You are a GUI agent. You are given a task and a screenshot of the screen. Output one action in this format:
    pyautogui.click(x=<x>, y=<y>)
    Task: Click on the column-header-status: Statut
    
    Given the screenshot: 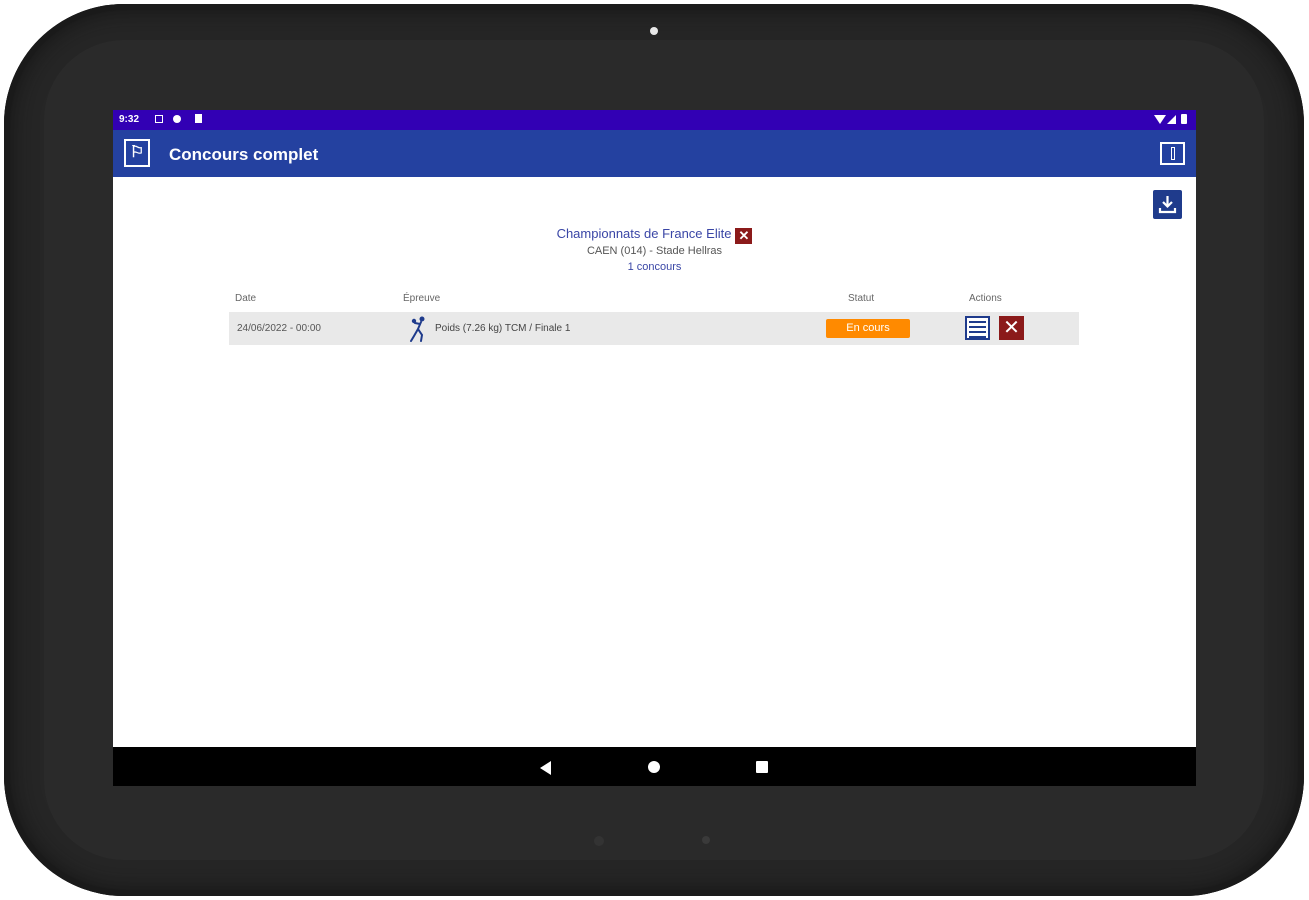 What is the action you would take?
    pyautogui.click(x=861, y=298)
    